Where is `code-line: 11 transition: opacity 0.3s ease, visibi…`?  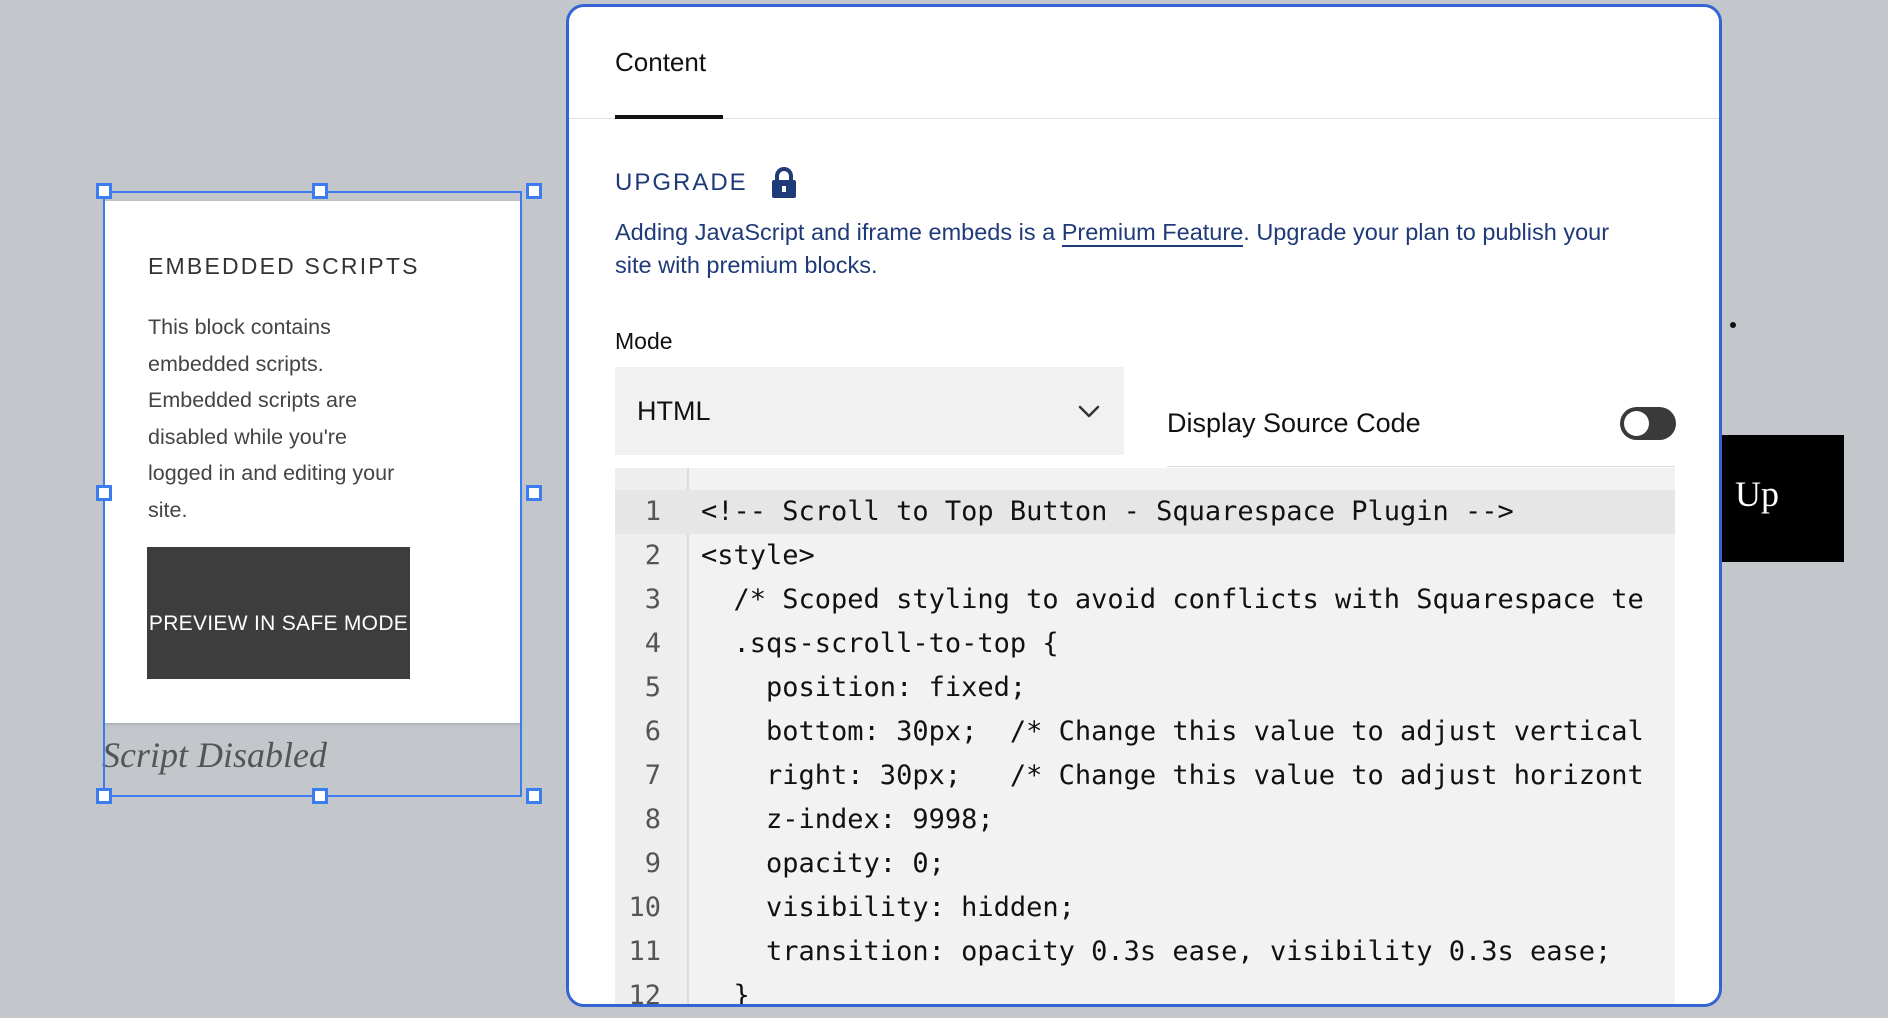 code-line: 11 transition: opacity 0.3s ease, visibi… is located at coordinates (1145, 952).